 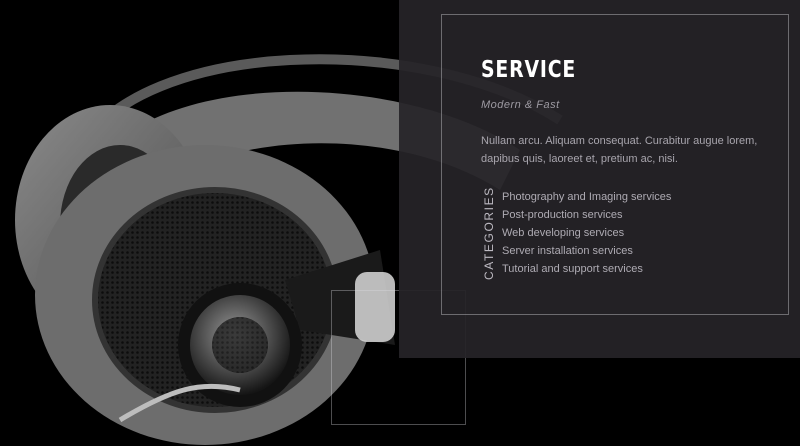 I want to click on service-subtitle: Modern & Fast, so click(x=520, y=105).